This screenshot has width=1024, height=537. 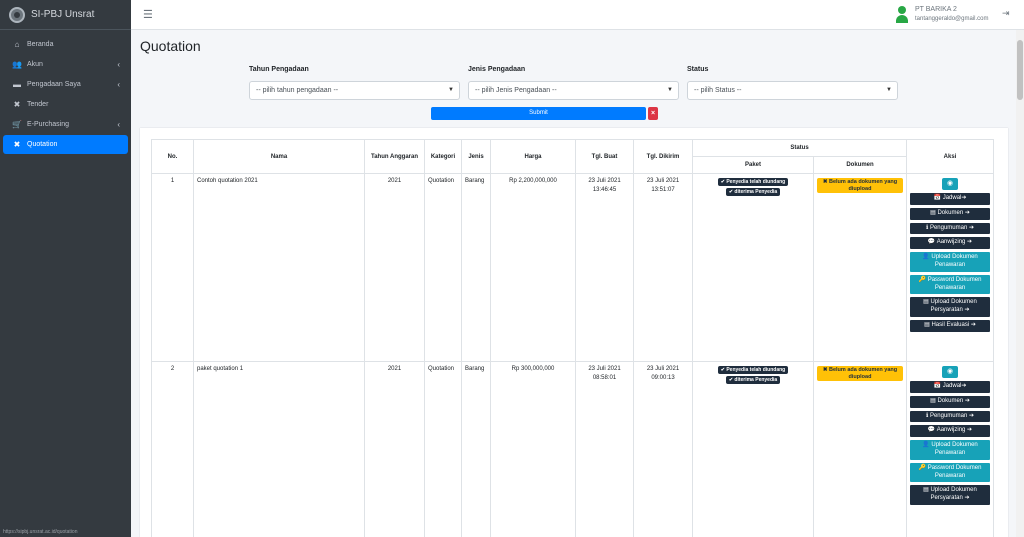 I want to click on sidebar-item-label: Tender, so click(x=38, y=104).